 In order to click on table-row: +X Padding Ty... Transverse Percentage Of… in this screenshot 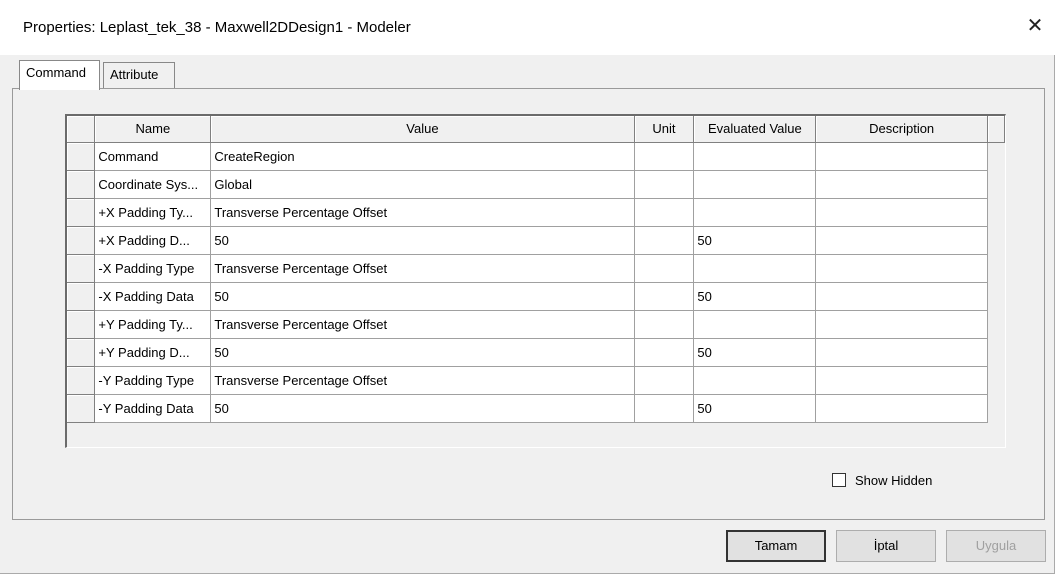, I will do `click(536, 212)`.